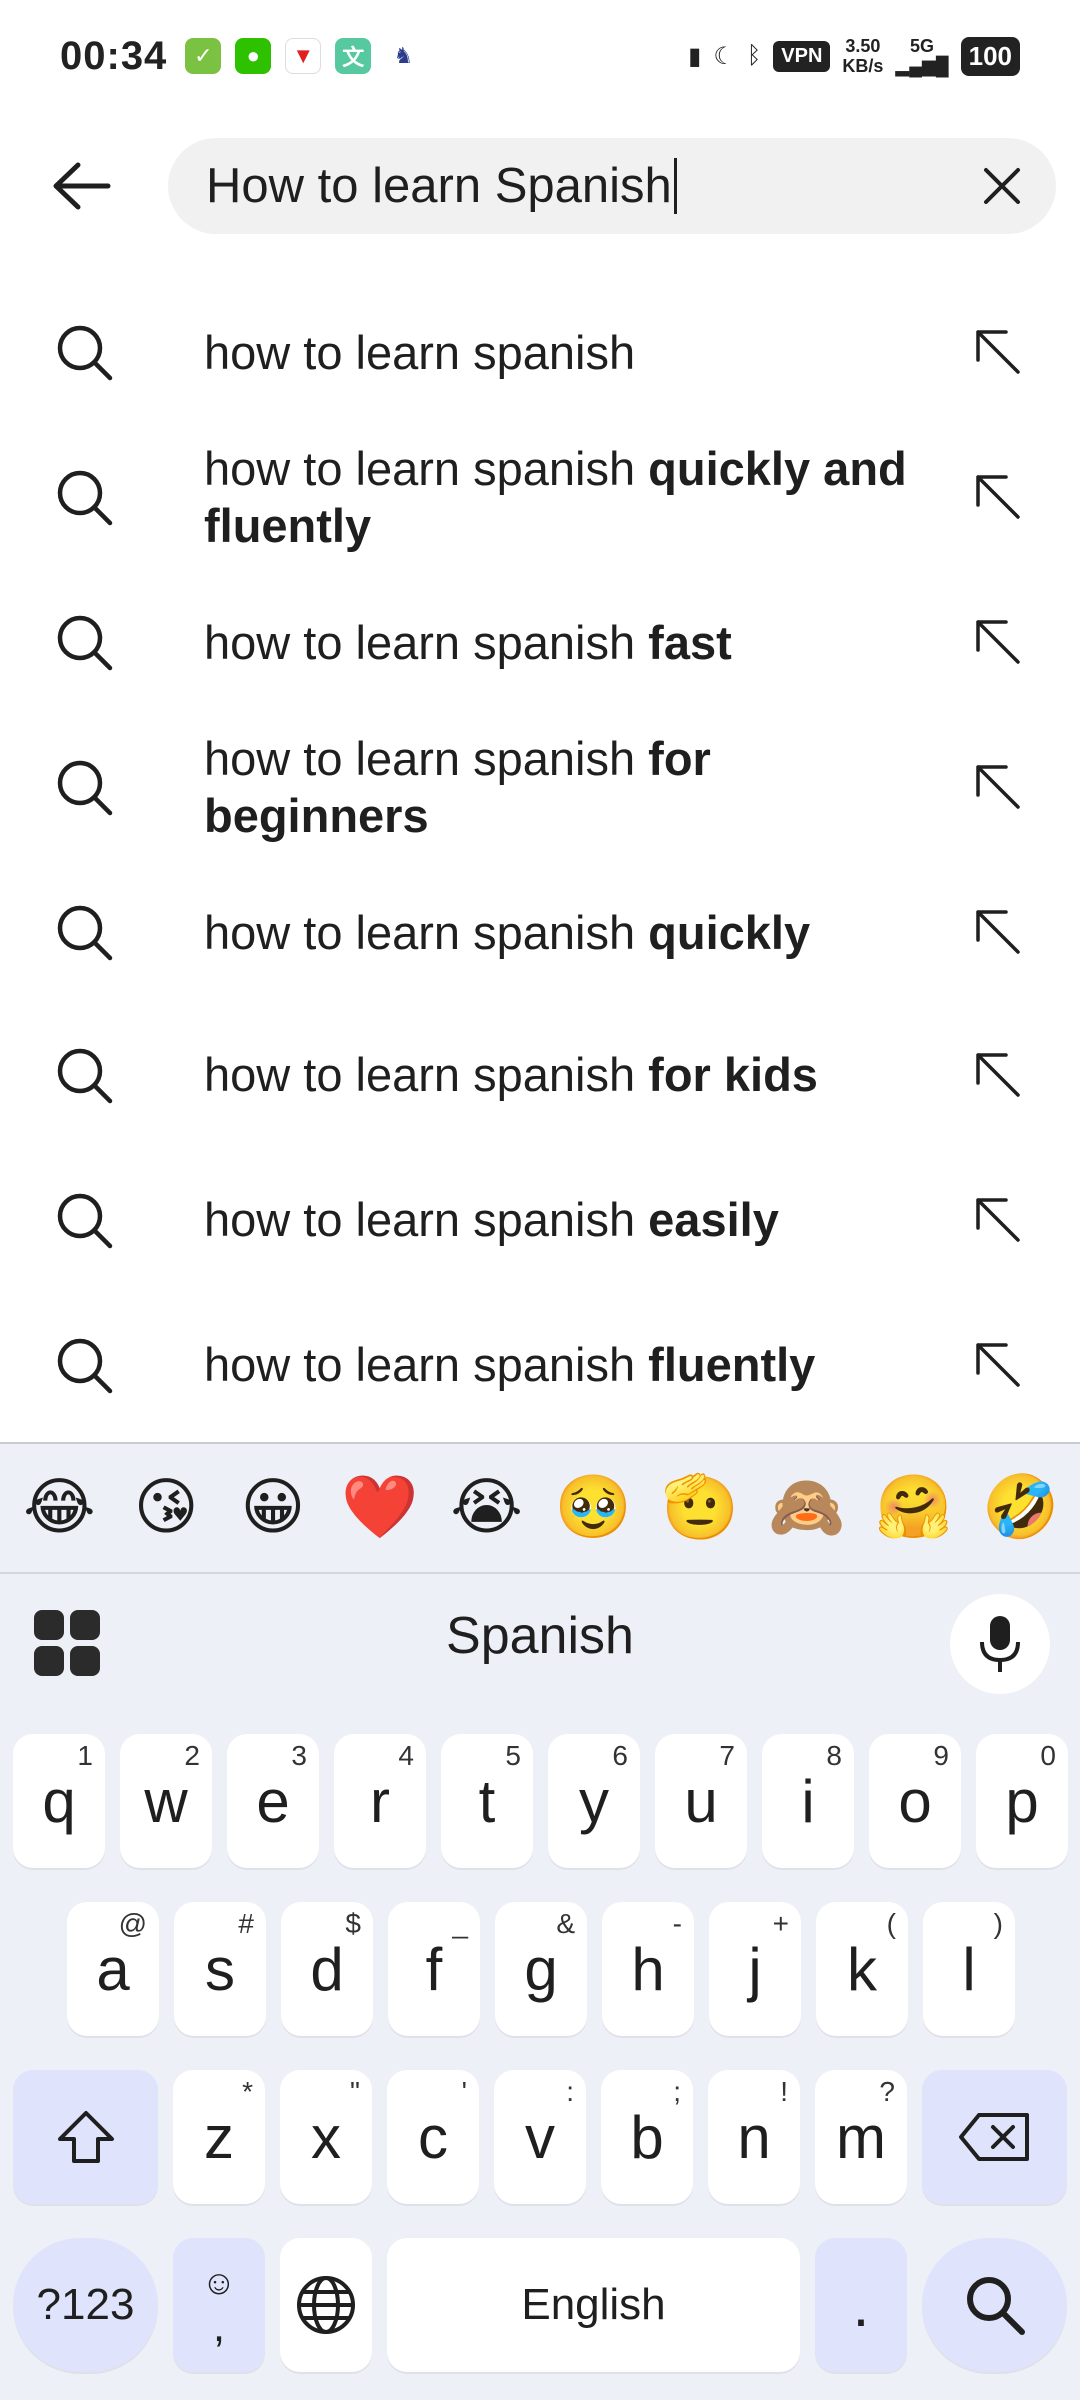 This screenshot has height=2400, width=1080. I want to click on translate-app-icon: 文, so click(353, 56).